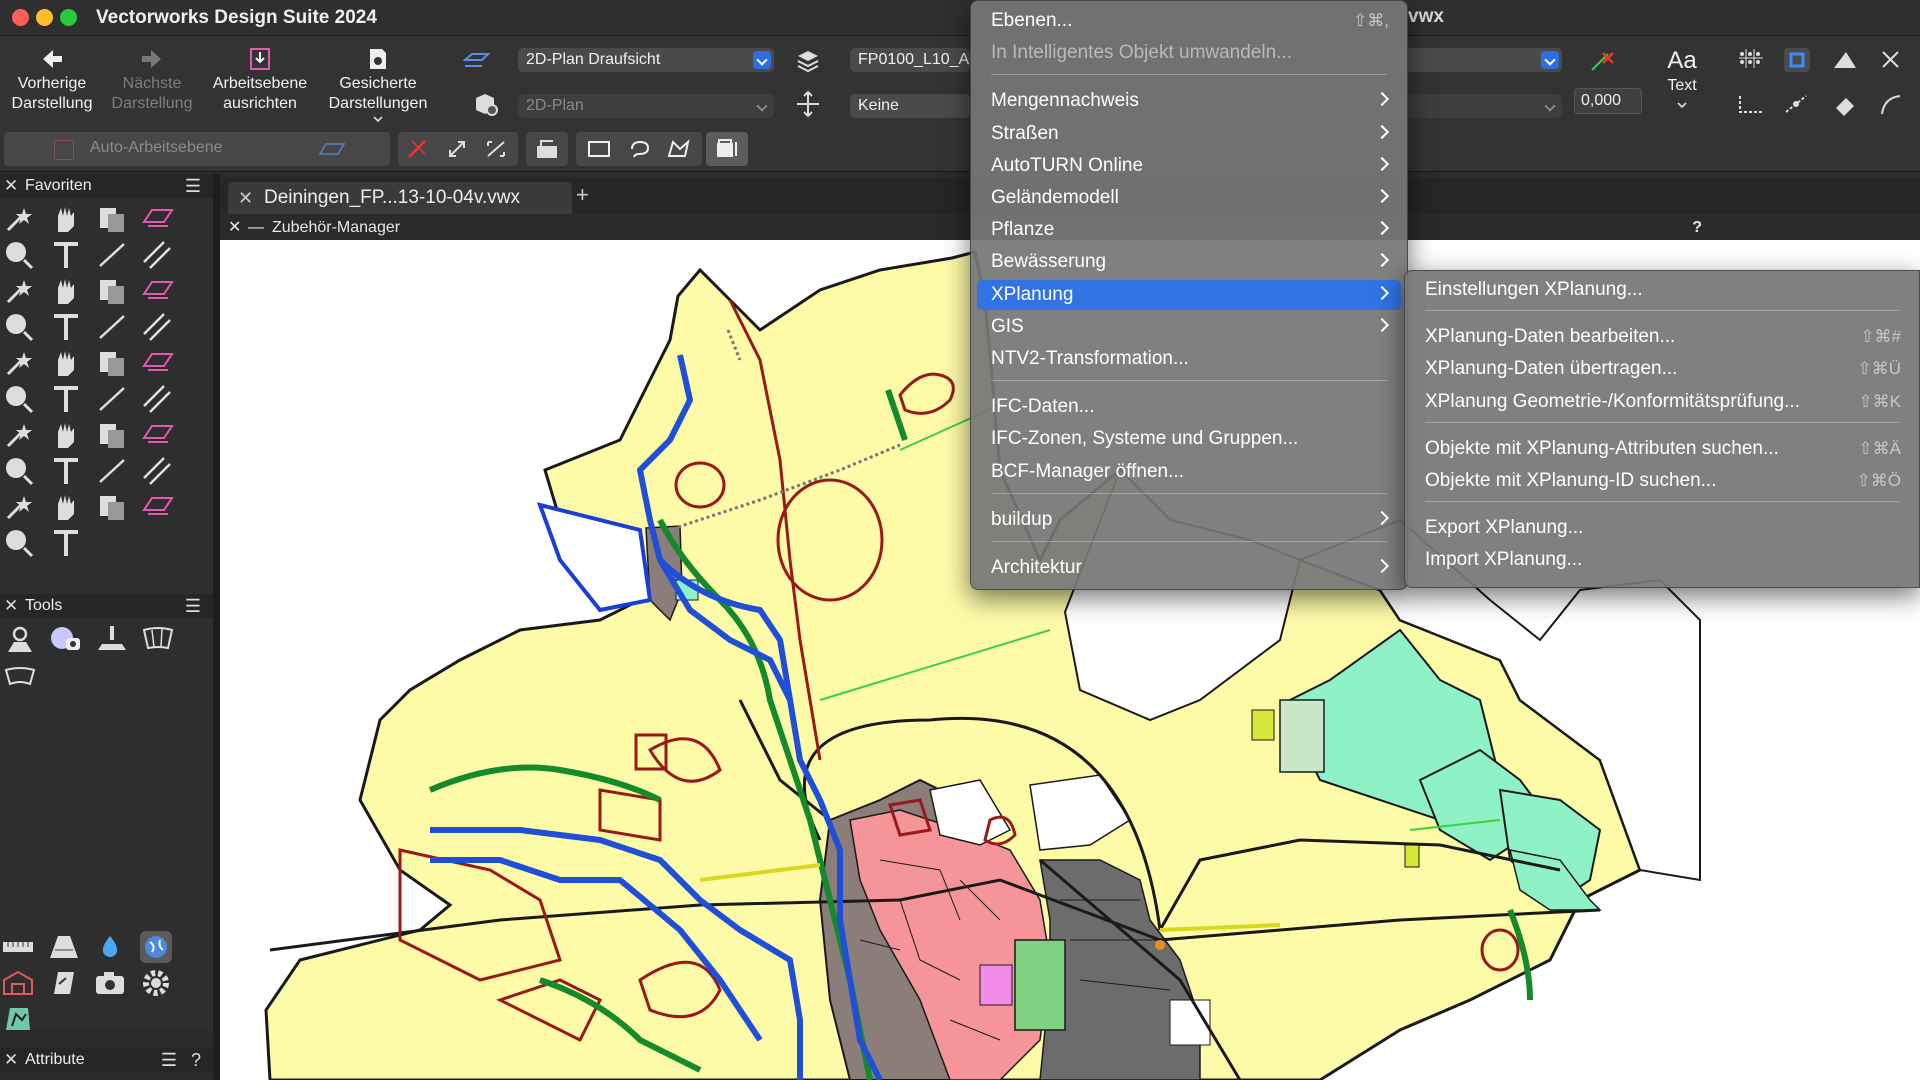  I want to click on clip-icon, so click(112, 471).